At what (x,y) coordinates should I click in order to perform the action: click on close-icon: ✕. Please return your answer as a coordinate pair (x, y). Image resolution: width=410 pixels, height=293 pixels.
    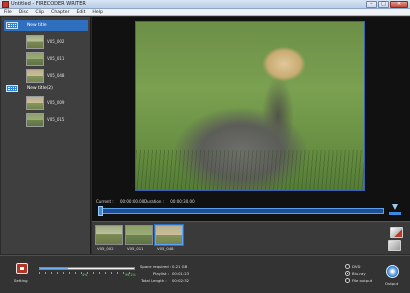
    Looking at the image, I should click on (399, 4).